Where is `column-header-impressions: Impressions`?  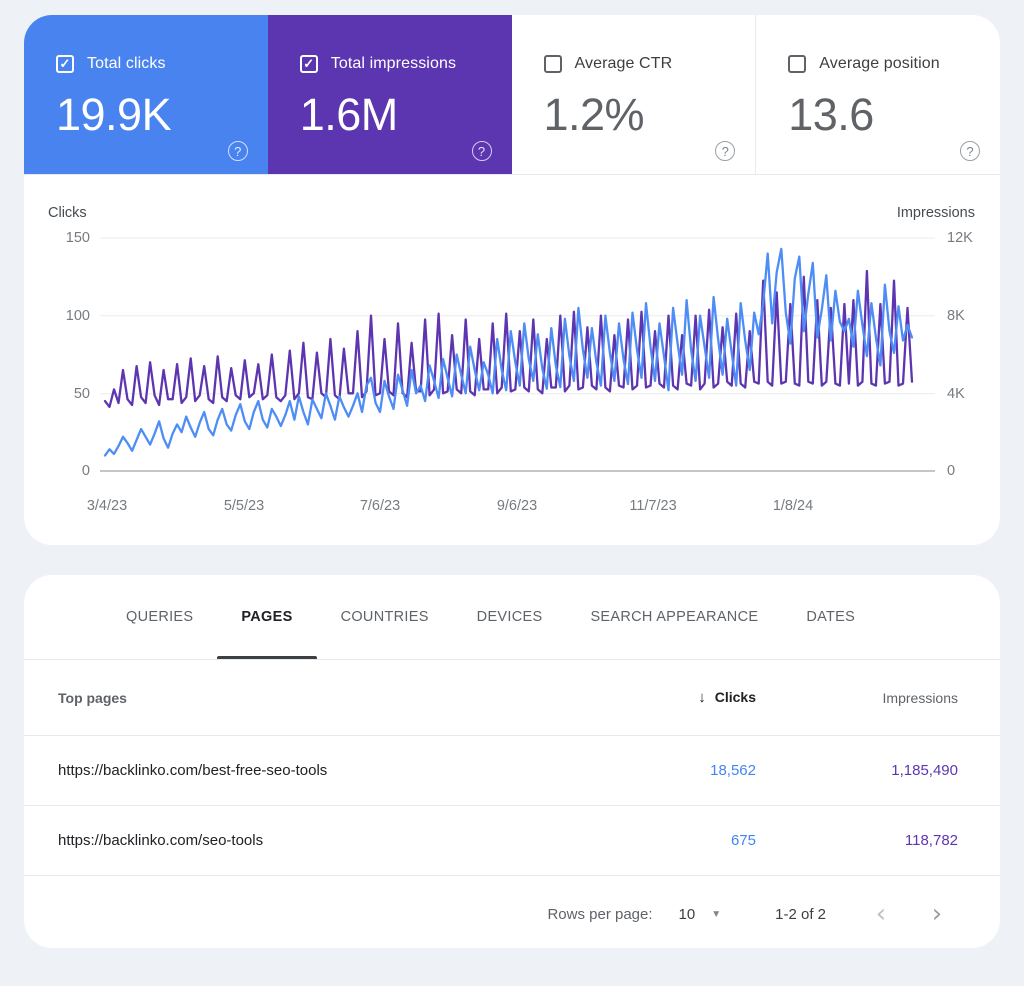
column-header-impressions: Impressions is located at coordinates (857, 698).